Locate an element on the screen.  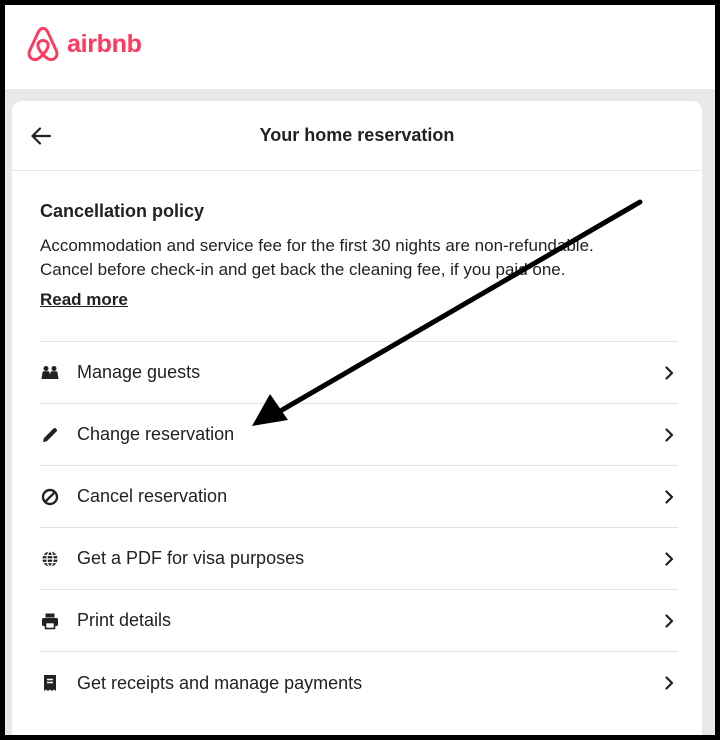
receipt-icon is located at coordinates (50, 683).